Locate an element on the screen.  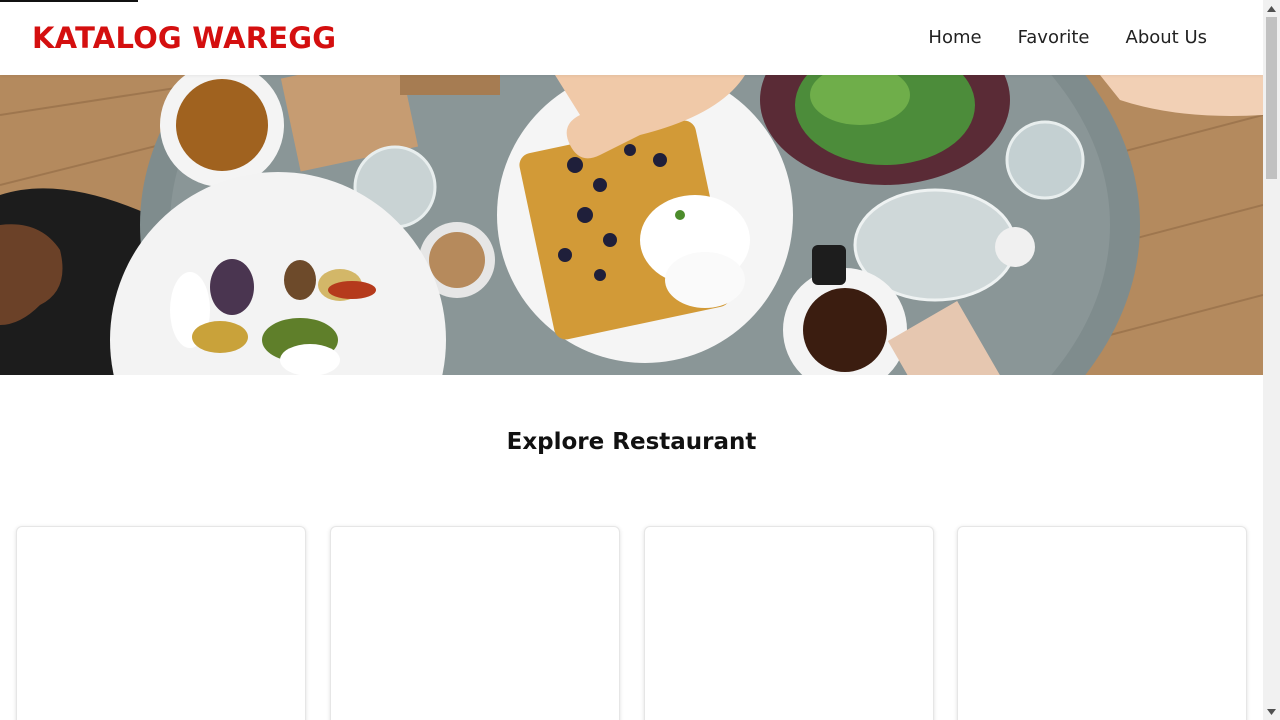
vertical-scrollbar is located at coordinates (1271, 360).